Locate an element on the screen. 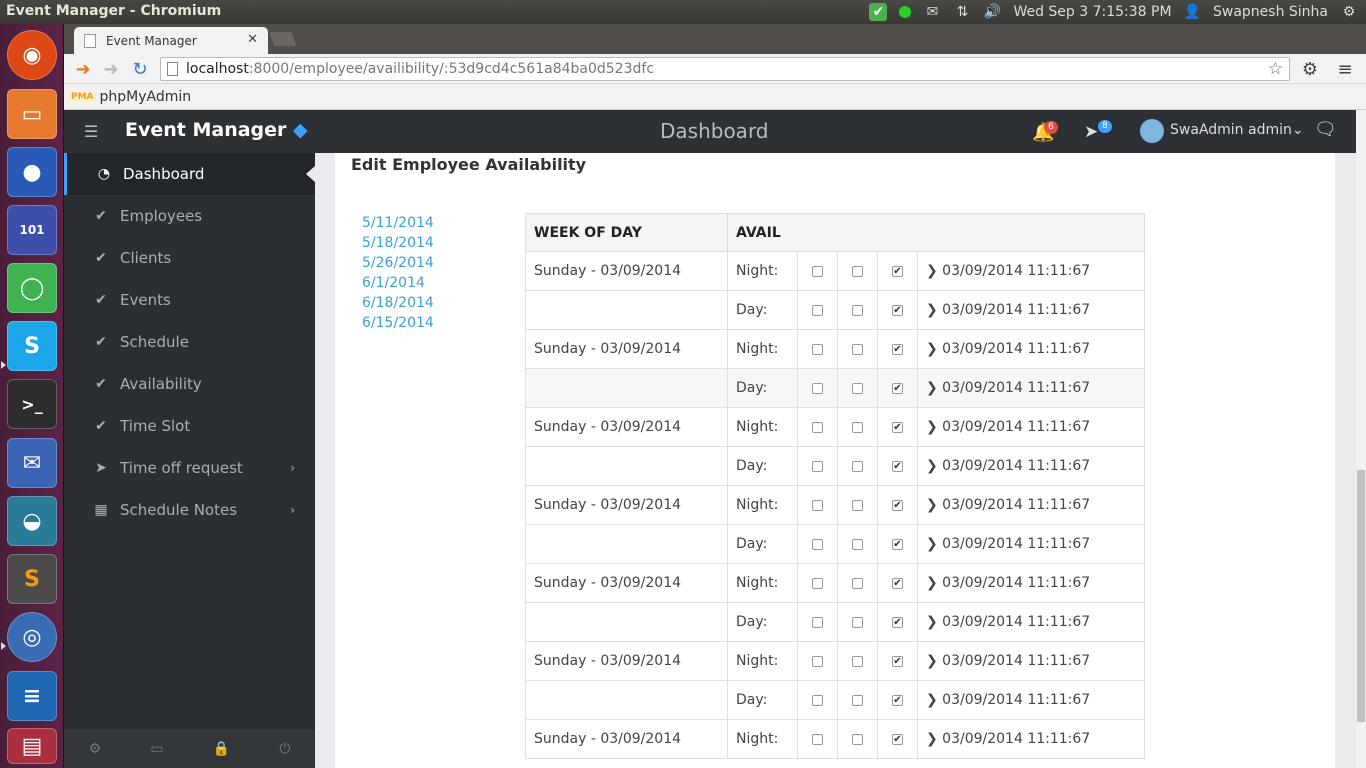 The width and height of the screenshot is (1366, 768). sidebar-item-dashboard: ◔ Dashboard is located at coordinates (189, 174).